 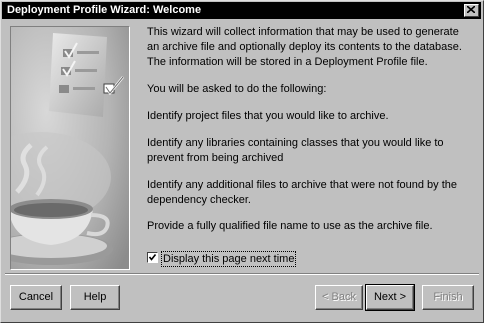 I want to click on checkmark-icon, so click(x=152, y=257).